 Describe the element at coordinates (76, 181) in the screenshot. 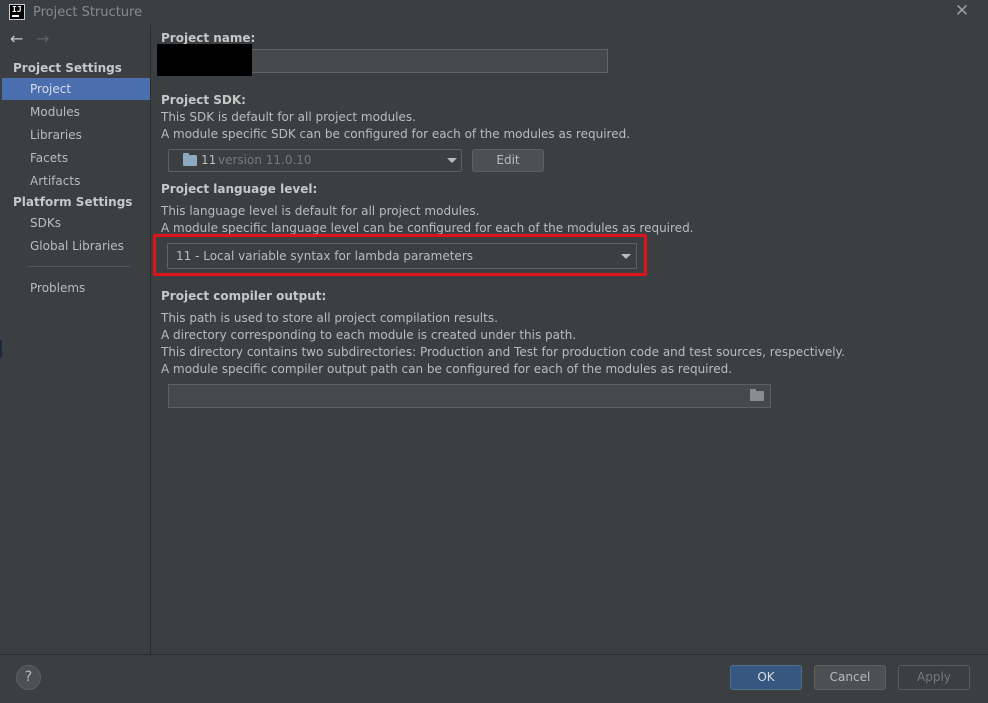

I see `sidebar-item-artifacts: Artifacts` at that location.